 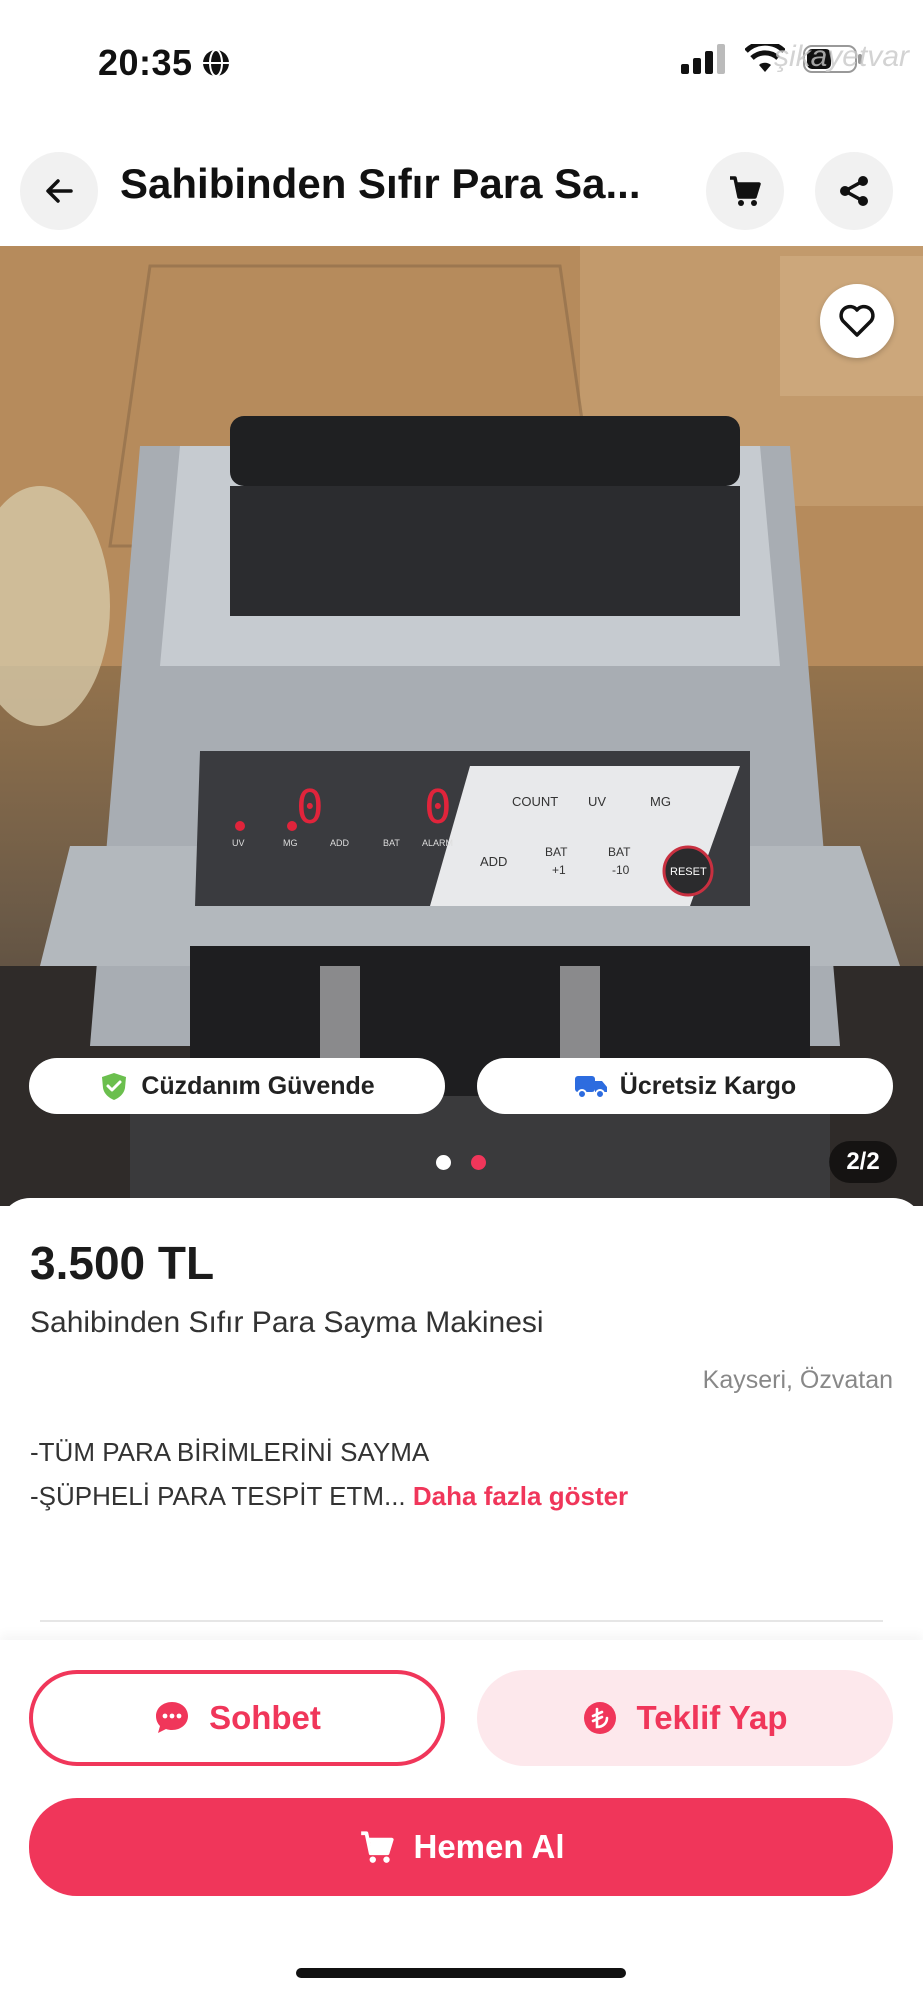 I want to click on lira-coin-icon, so click(x=600, y=1718).